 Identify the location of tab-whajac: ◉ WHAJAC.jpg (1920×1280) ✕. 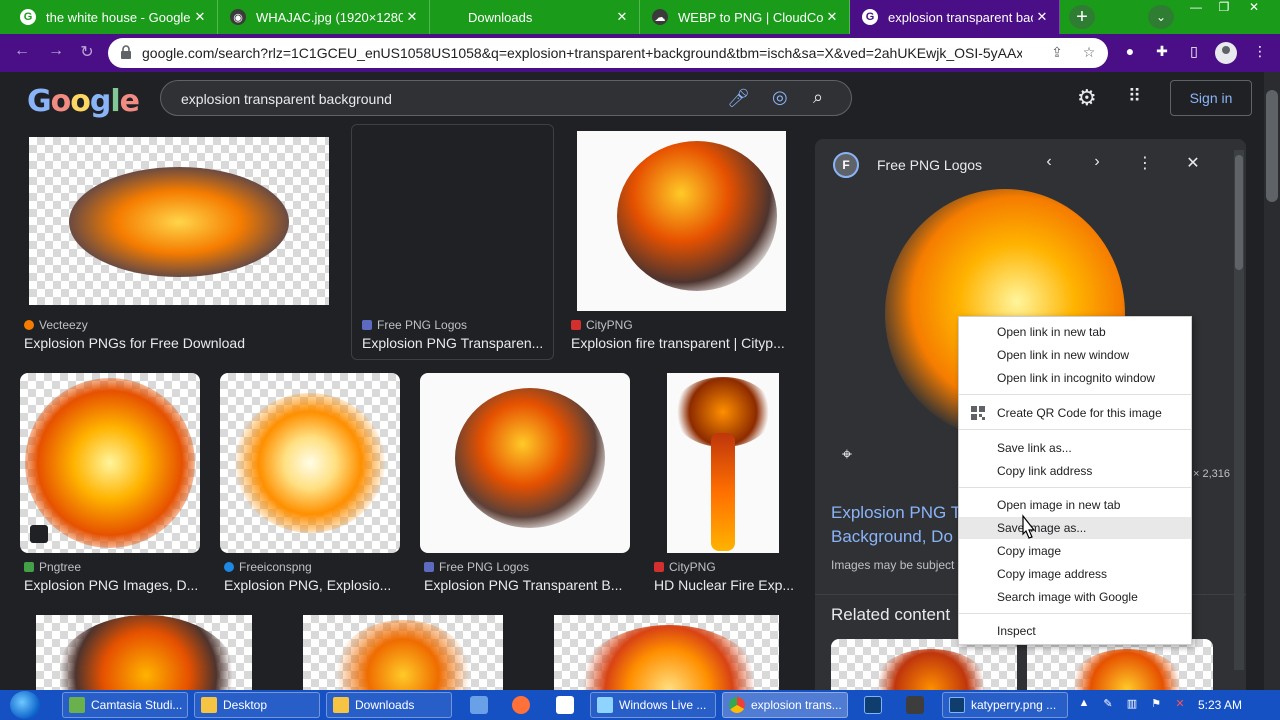
(324, 17).